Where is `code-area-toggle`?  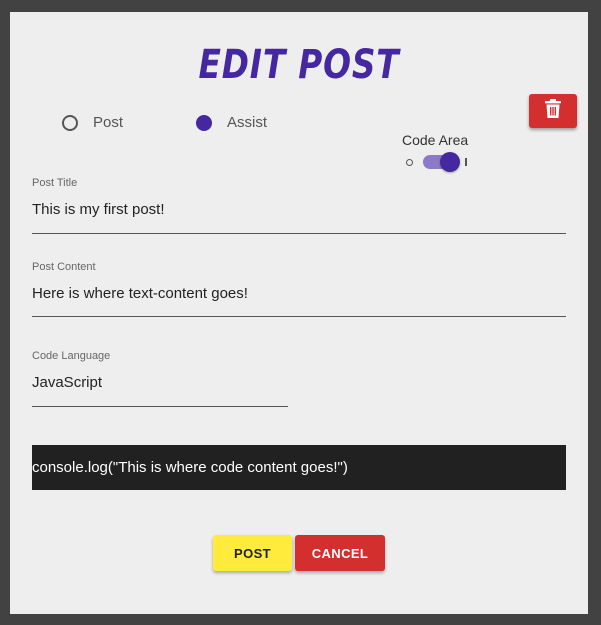
code-area-toggle is located at coordinates (436, 162).